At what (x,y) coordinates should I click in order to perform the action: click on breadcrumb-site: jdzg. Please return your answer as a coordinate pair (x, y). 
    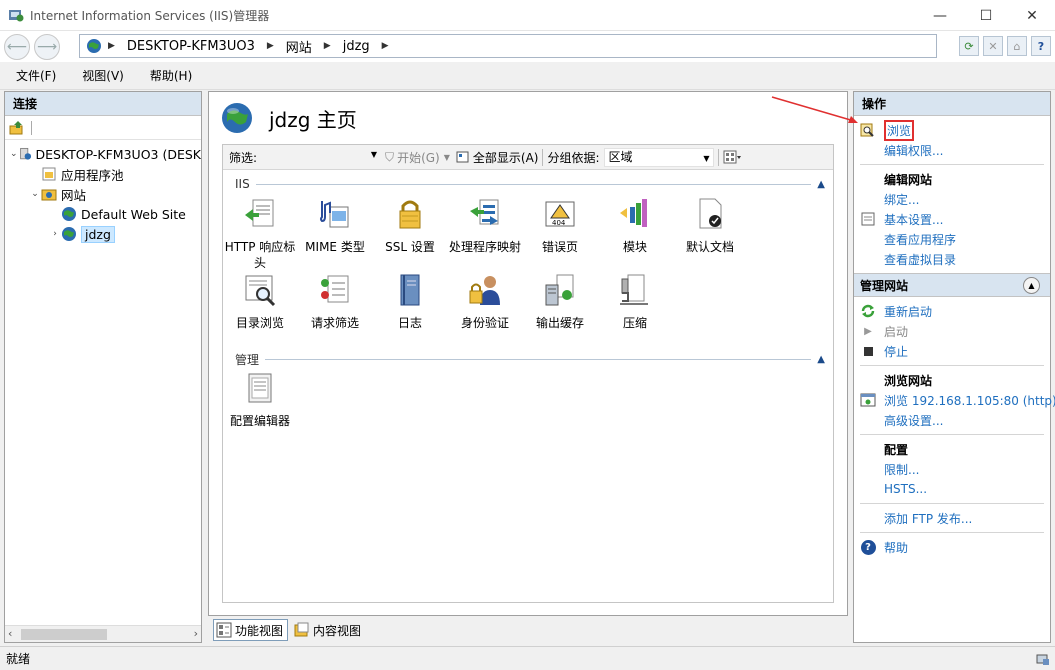
    Looking at the image, I should click on (356, 46).